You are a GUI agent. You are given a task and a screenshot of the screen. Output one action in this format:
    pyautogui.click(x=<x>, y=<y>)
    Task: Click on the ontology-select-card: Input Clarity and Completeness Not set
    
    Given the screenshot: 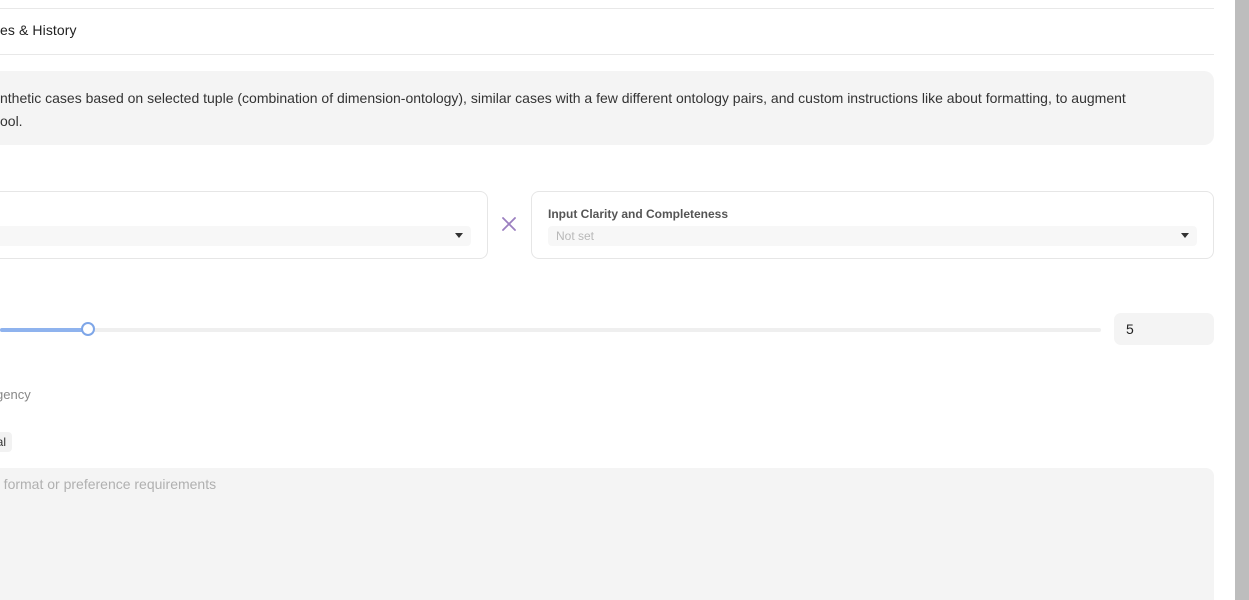 What is the action you would take?
    pyautogui.click(x=872, y=225)
    